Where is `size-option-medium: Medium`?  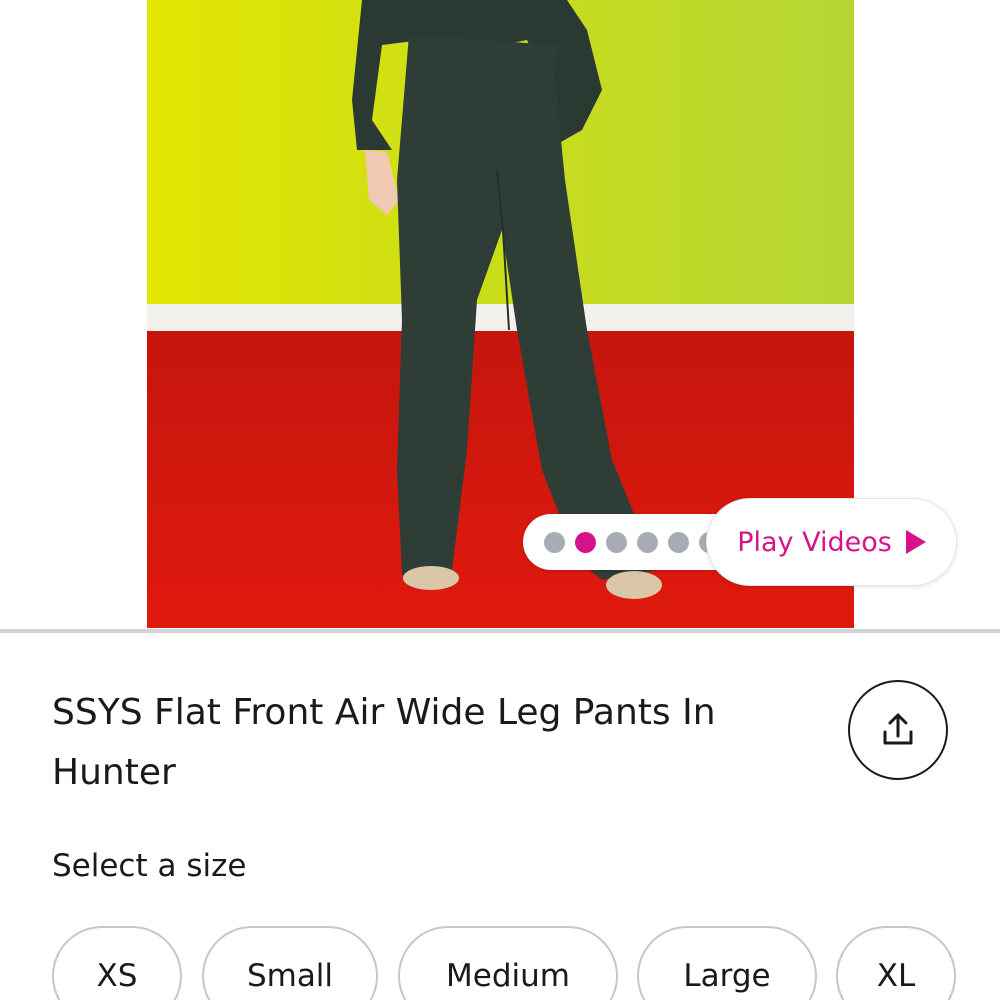 size-option-medium: Medium is located at coordinates (508, 963).